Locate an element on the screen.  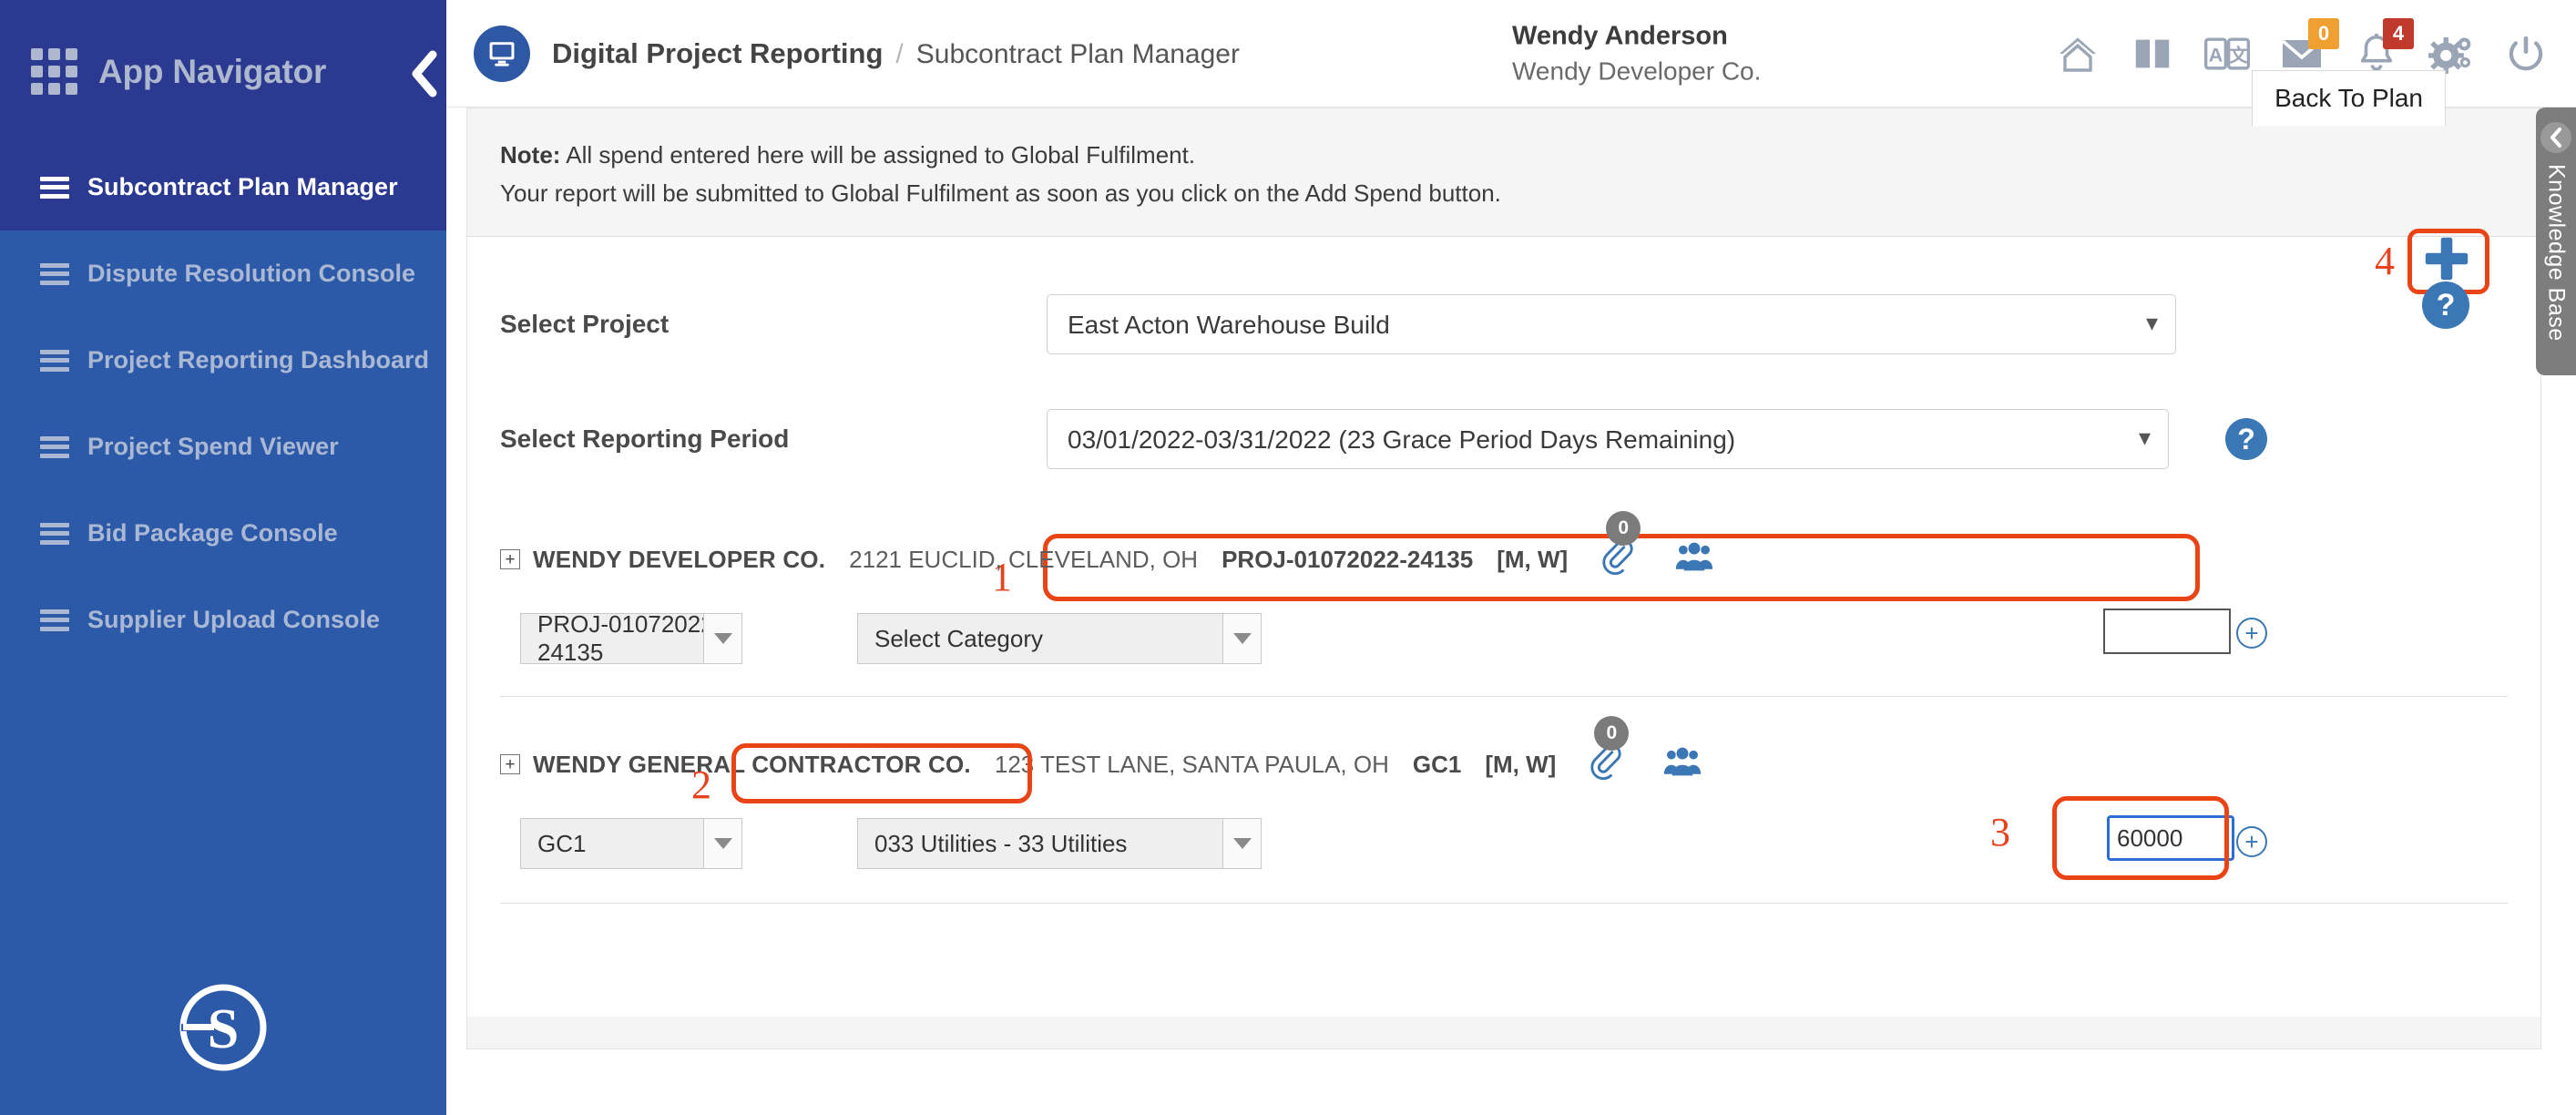
project-select-wrap: East Acton Warehouse Build ▾ is located at coordinates (1611, 324).